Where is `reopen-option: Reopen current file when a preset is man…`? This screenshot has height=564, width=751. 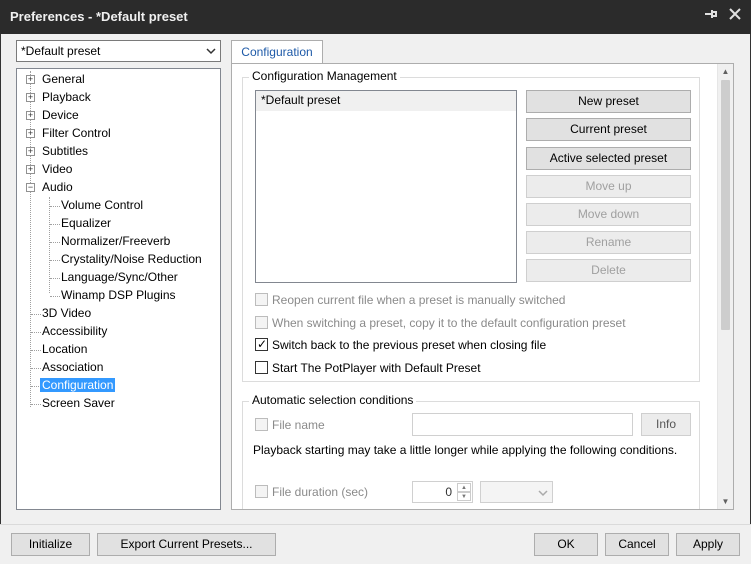
reopen-option: Reopen current file when a preset is man… is located at coordinates (410, 300).